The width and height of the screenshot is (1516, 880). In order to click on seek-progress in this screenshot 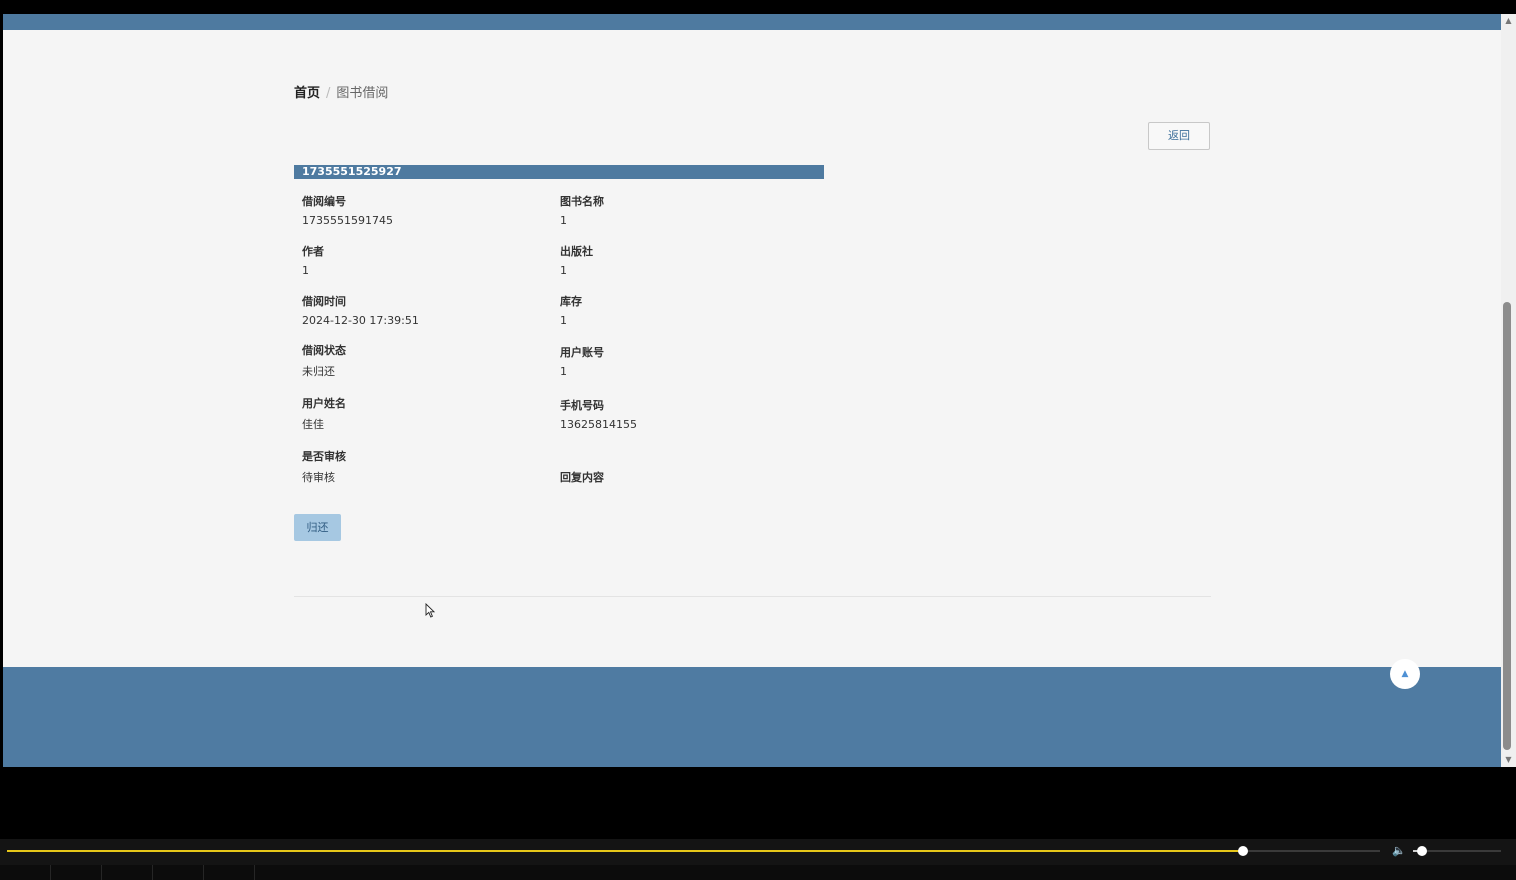, I will do `click(625, 851)`.